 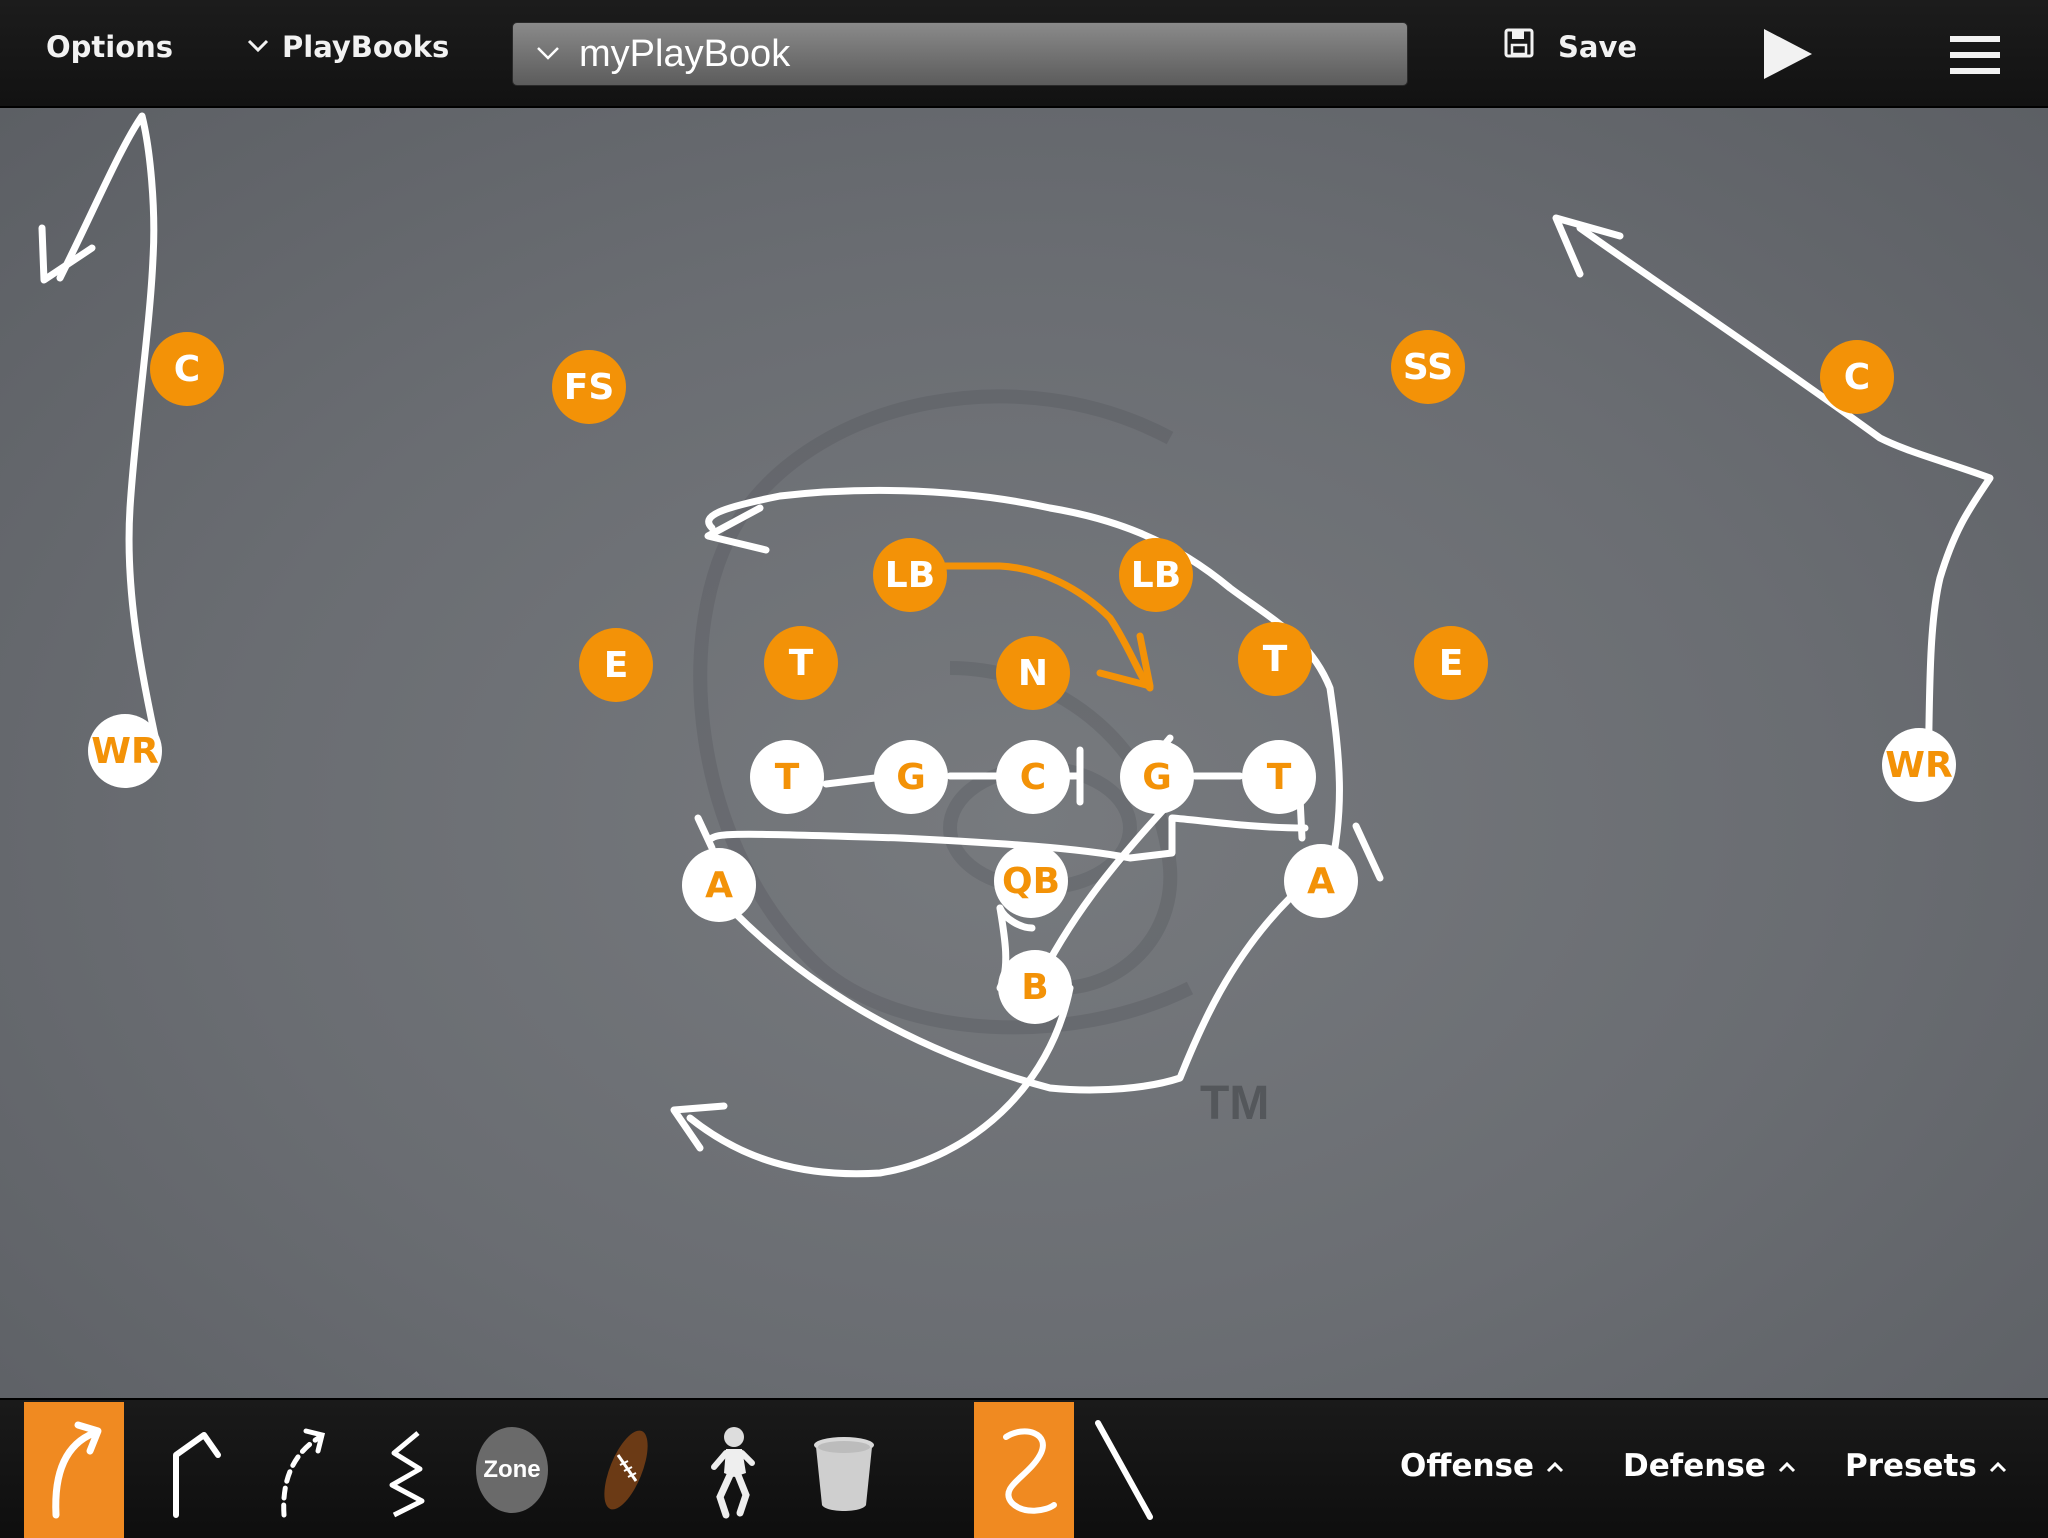 I want to click on player-n: N, so click(x=1033, y=673).